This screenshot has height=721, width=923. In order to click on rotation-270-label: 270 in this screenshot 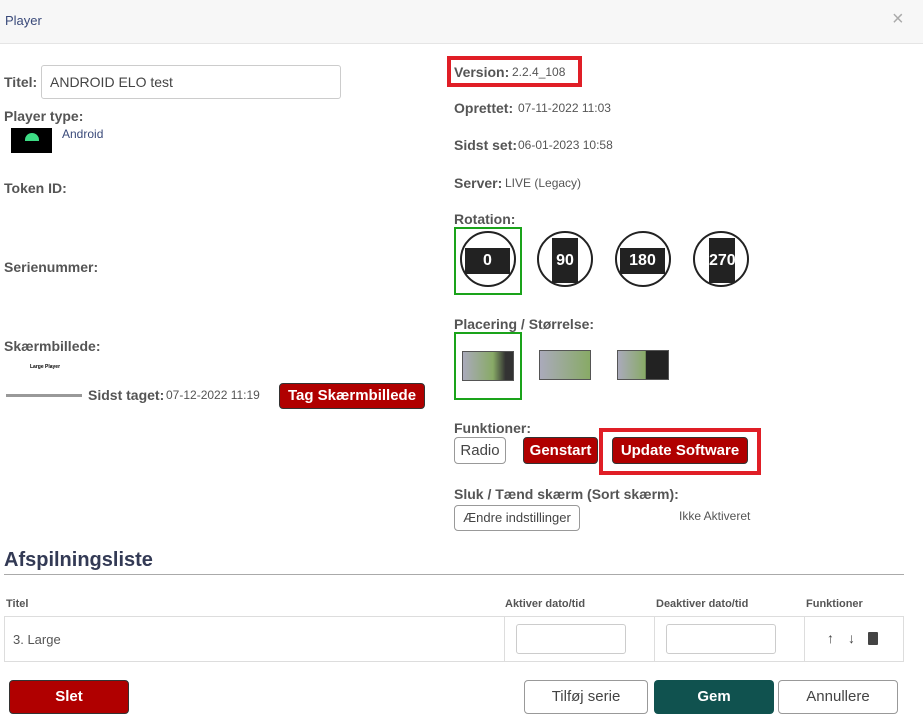, I will do `click(722, 260)`.